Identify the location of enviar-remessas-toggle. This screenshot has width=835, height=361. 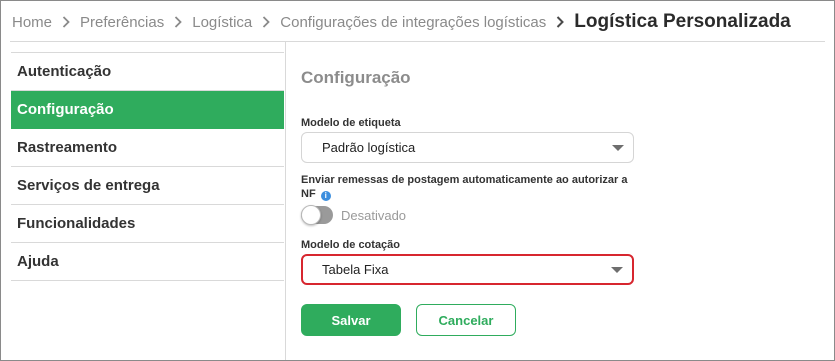
(317, 215).